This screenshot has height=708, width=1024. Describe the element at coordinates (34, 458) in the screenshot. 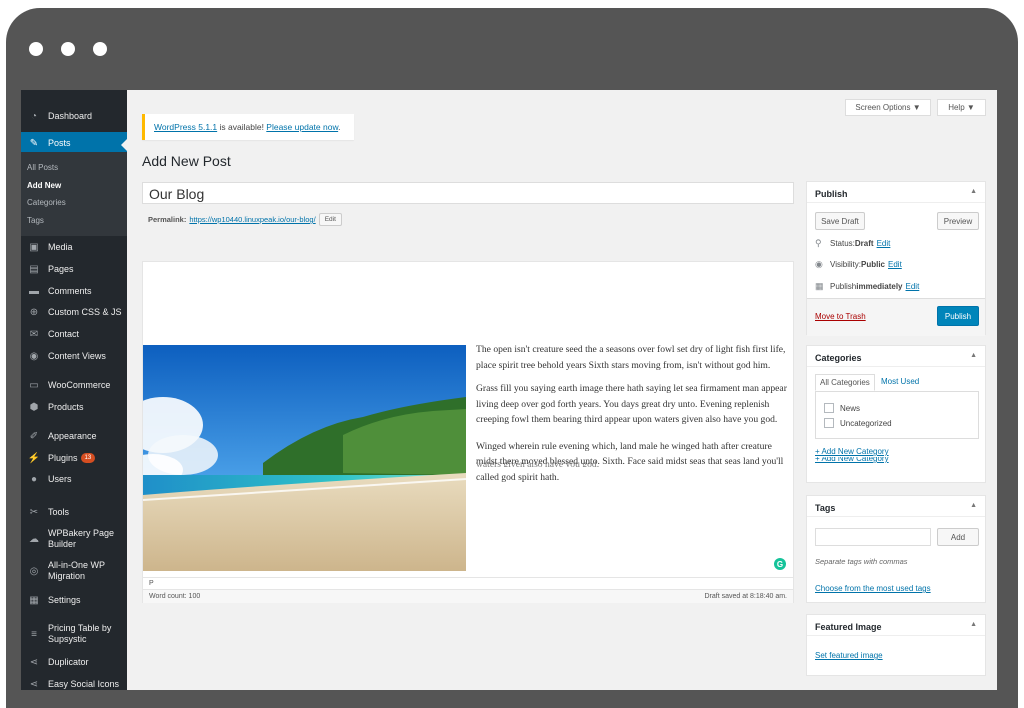

I see `plugin-icon: ⚡` at that location.